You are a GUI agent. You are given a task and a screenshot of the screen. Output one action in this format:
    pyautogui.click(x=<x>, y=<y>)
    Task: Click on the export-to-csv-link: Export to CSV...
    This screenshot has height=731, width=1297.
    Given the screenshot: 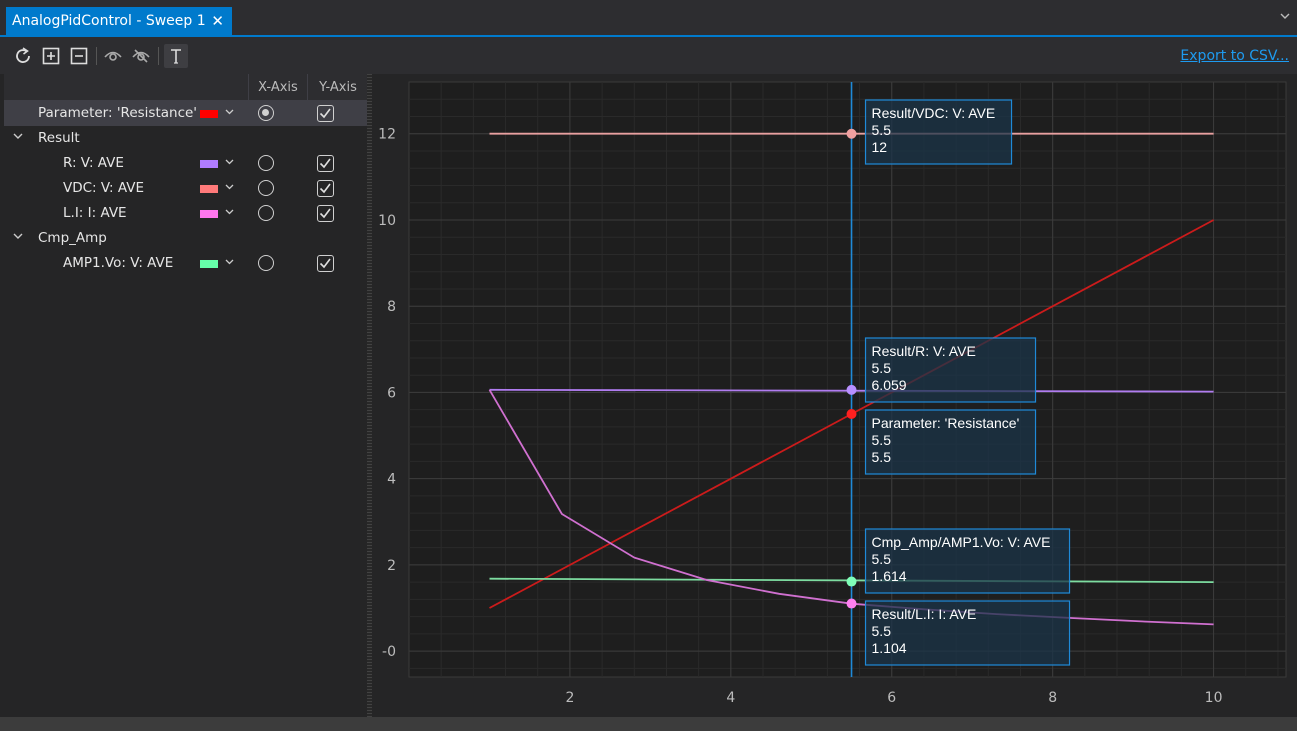 What is the action you would take?
    pyautogui.click(x=1234, y=56)
    